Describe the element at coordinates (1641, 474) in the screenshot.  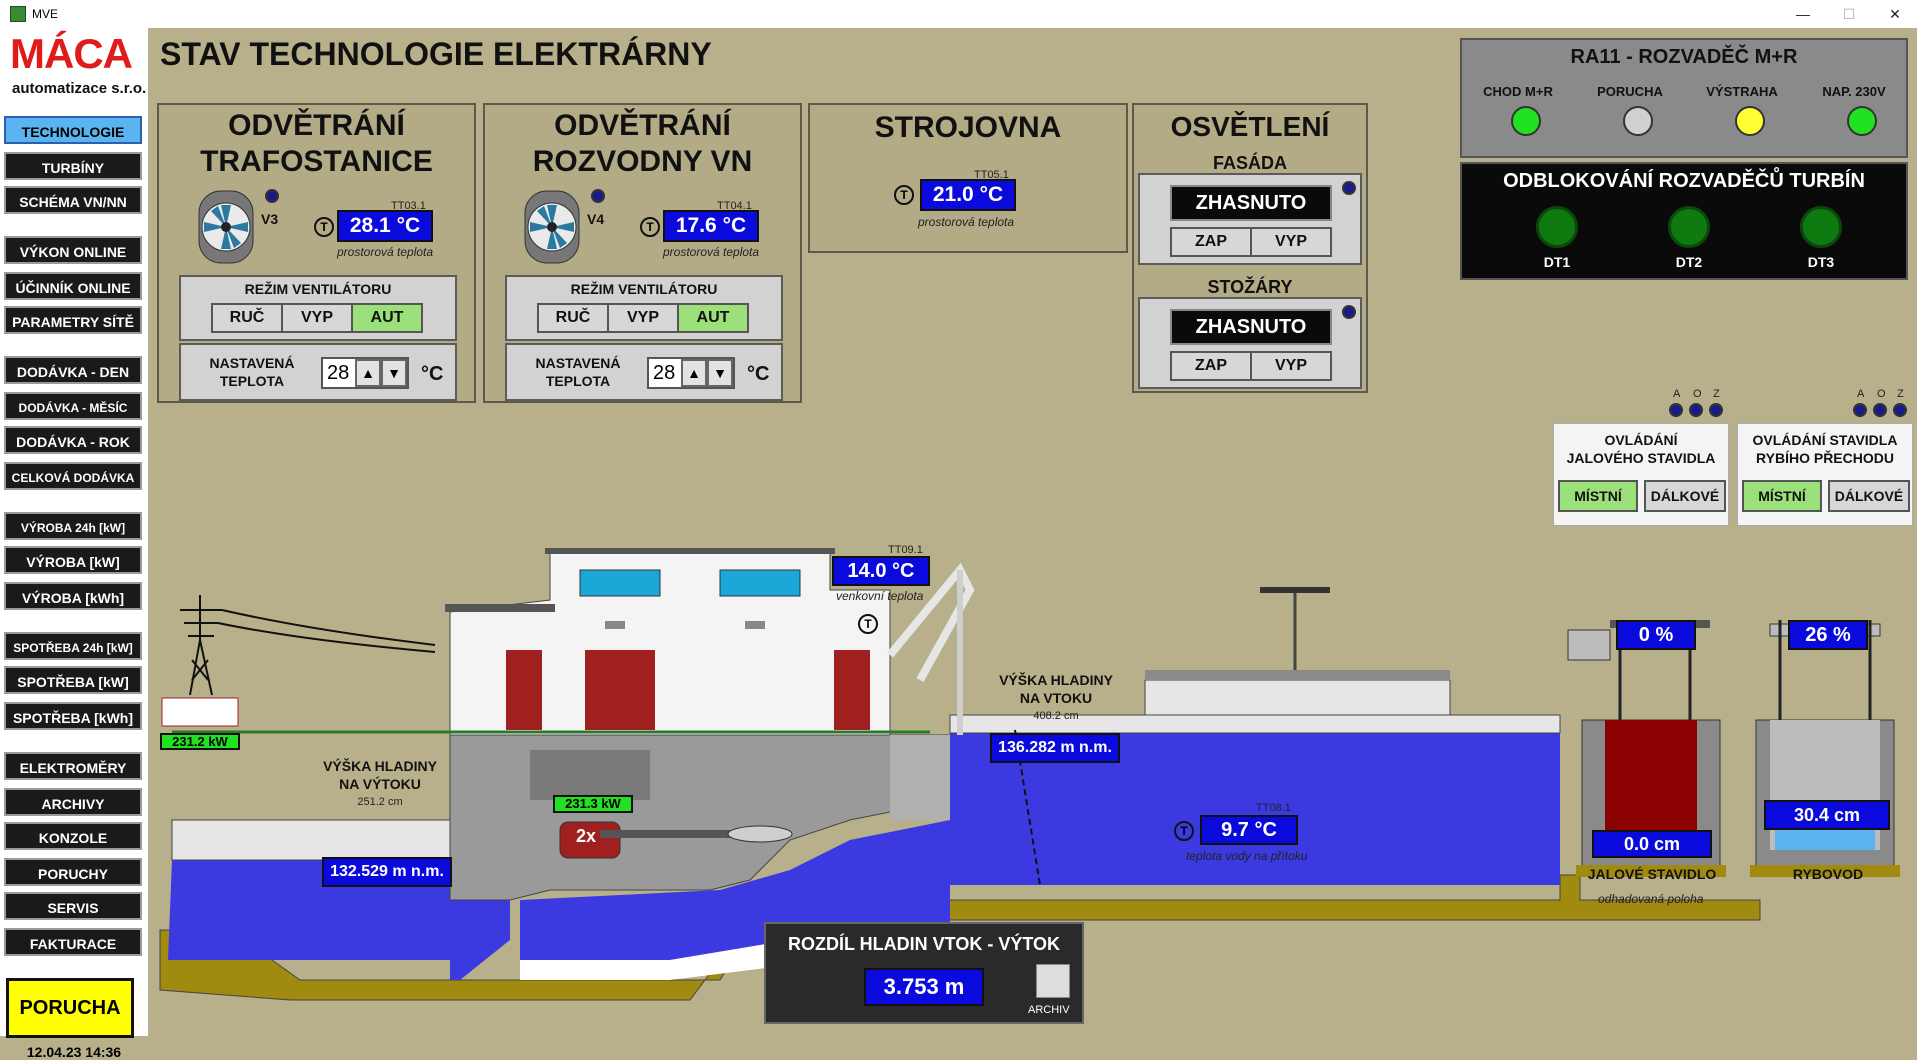
I see `stavidlo-control-panel: OVLÁDÁNÍ JALOVÉHO STAVIDLA MÍSTNÍ DÁLKOVÉ` at that location.